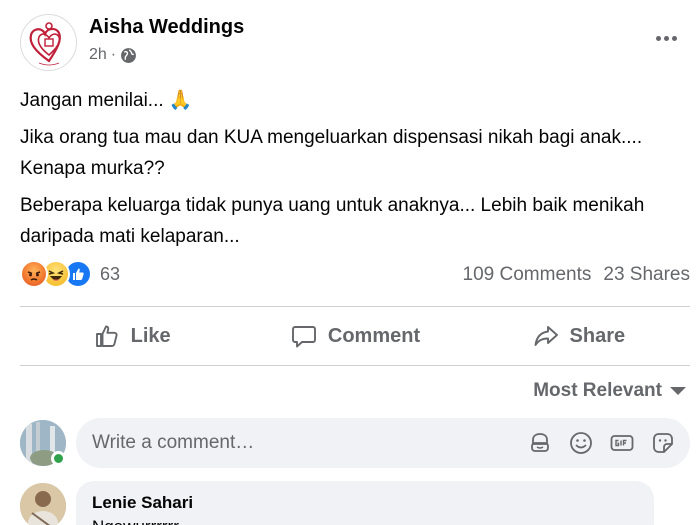  What do you see at coordinates (597, 390) in the screenshot?
I see `sort-label: Most Relevant` at bounding box center [597, 390].